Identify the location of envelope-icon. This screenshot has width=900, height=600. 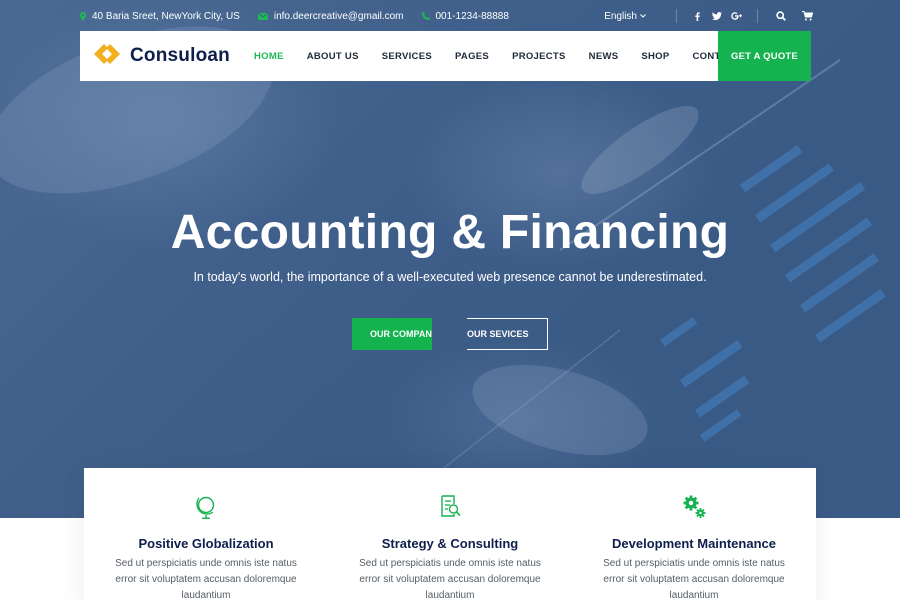
(262, 16).